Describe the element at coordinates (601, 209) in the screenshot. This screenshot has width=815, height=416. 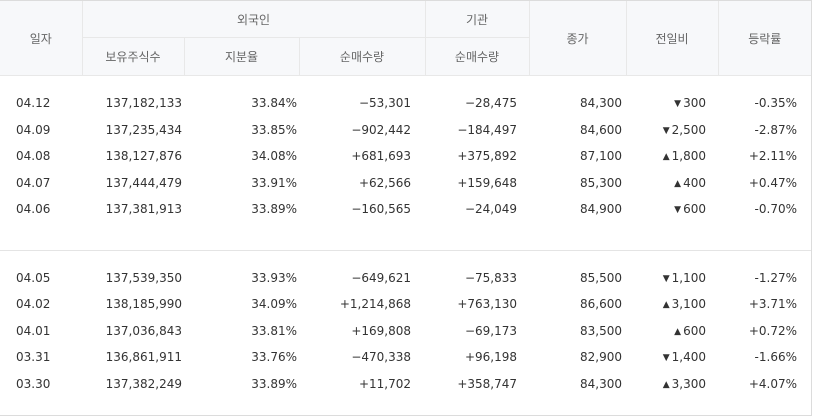
I see `close-price-cell: 84,900` at that location.